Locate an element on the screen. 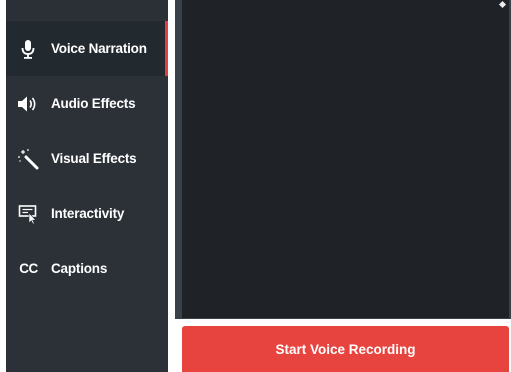 The height and width of the screenshot is (372, 511). sidebar-item-label: Captions is located at coordinates (79, 268).